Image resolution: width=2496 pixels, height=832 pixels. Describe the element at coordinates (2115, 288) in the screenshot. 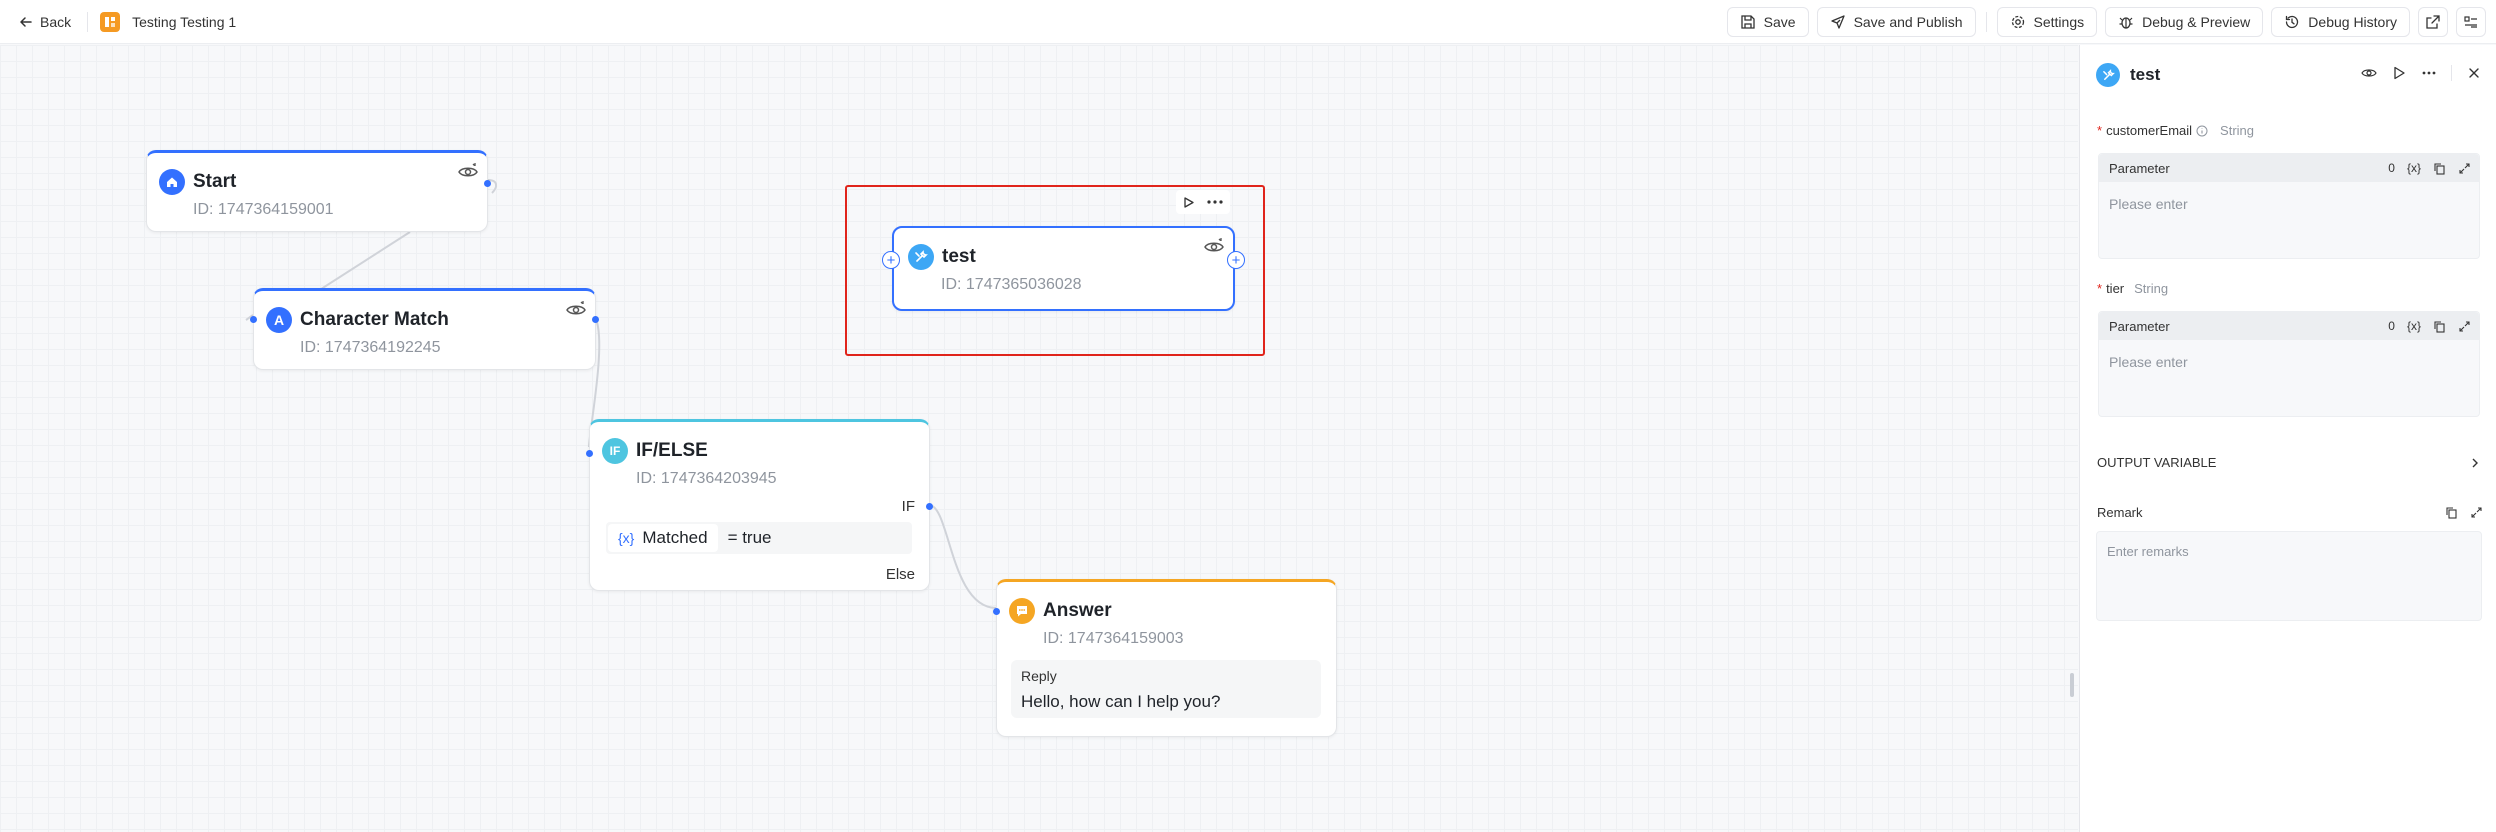

I see `field-name: tier` at that location.